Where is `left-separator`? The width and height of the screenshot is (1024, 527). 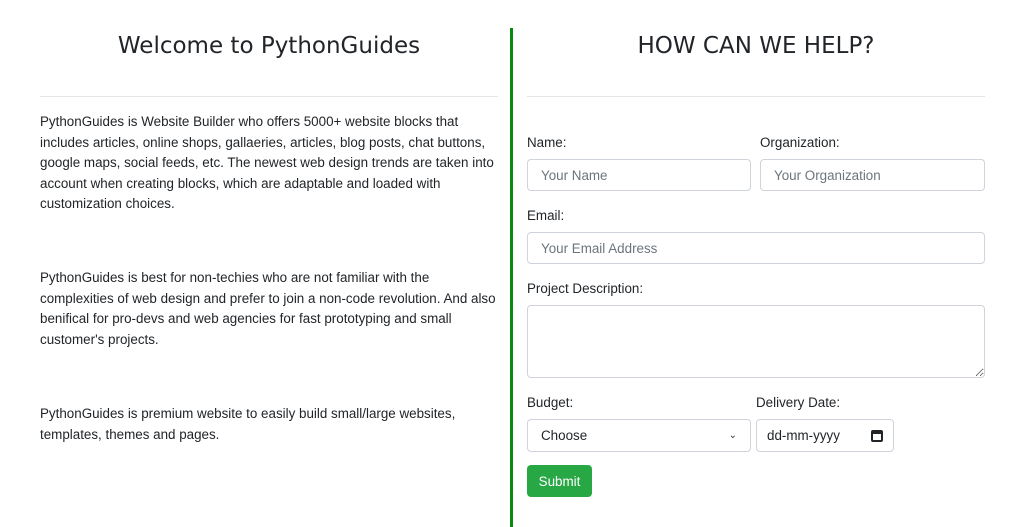
left-separator is located at coordinates (269, 96).